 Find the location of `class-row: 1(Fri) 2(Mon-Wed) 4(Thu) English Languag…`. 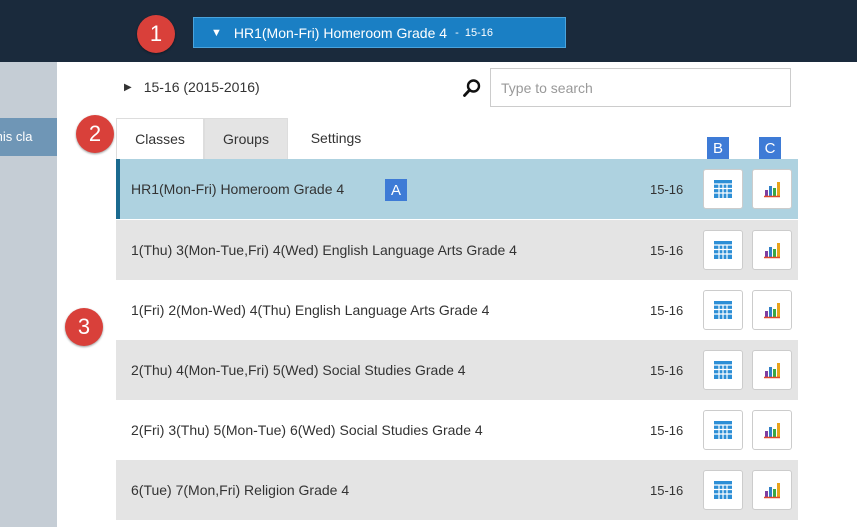

class-row: 1(Fri) 2(Mon-Wed) 4(Thu) English Languag… is located at coordinates (457, 310).